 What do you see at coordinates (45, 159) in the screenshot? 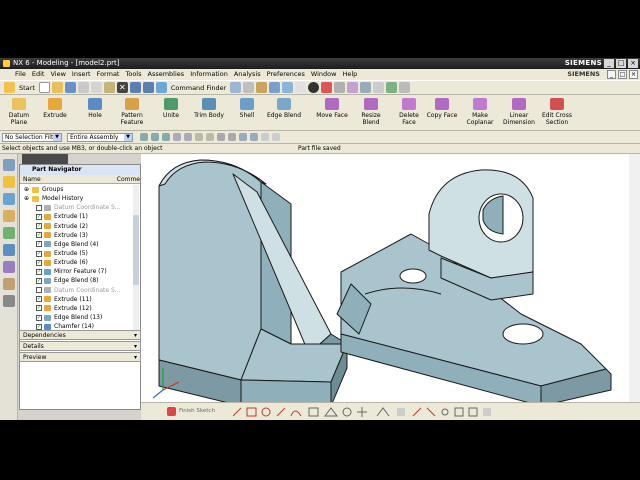
I see `navigator-tab` at bounding box center [45, 159].